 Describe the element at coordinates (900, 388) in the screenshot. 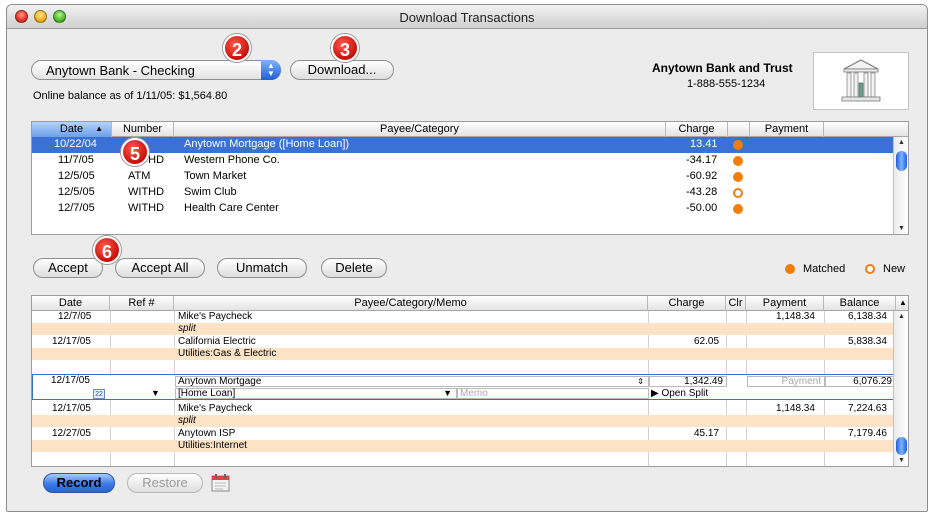

I see `register-scrollbar: ▲ ▼` at that location.